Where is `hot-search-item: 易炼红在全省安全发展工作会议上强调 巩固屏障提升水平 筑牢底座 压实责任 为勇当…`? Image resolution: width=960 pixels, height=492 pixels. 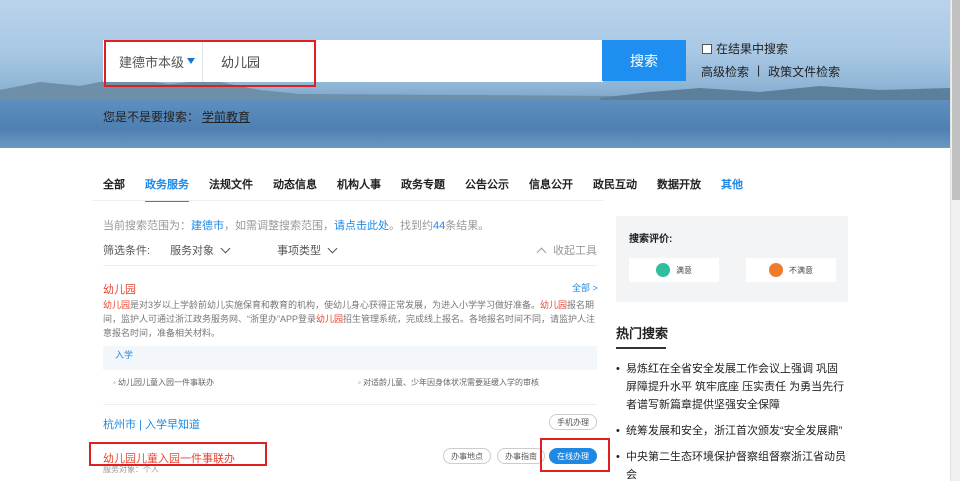 hot-search-item: 易炼红在全省安全发展工作会议上强调 巩固屏障提升水平 筑牢底座 压实责任 为勇当… is located at coordinates (732, 387).